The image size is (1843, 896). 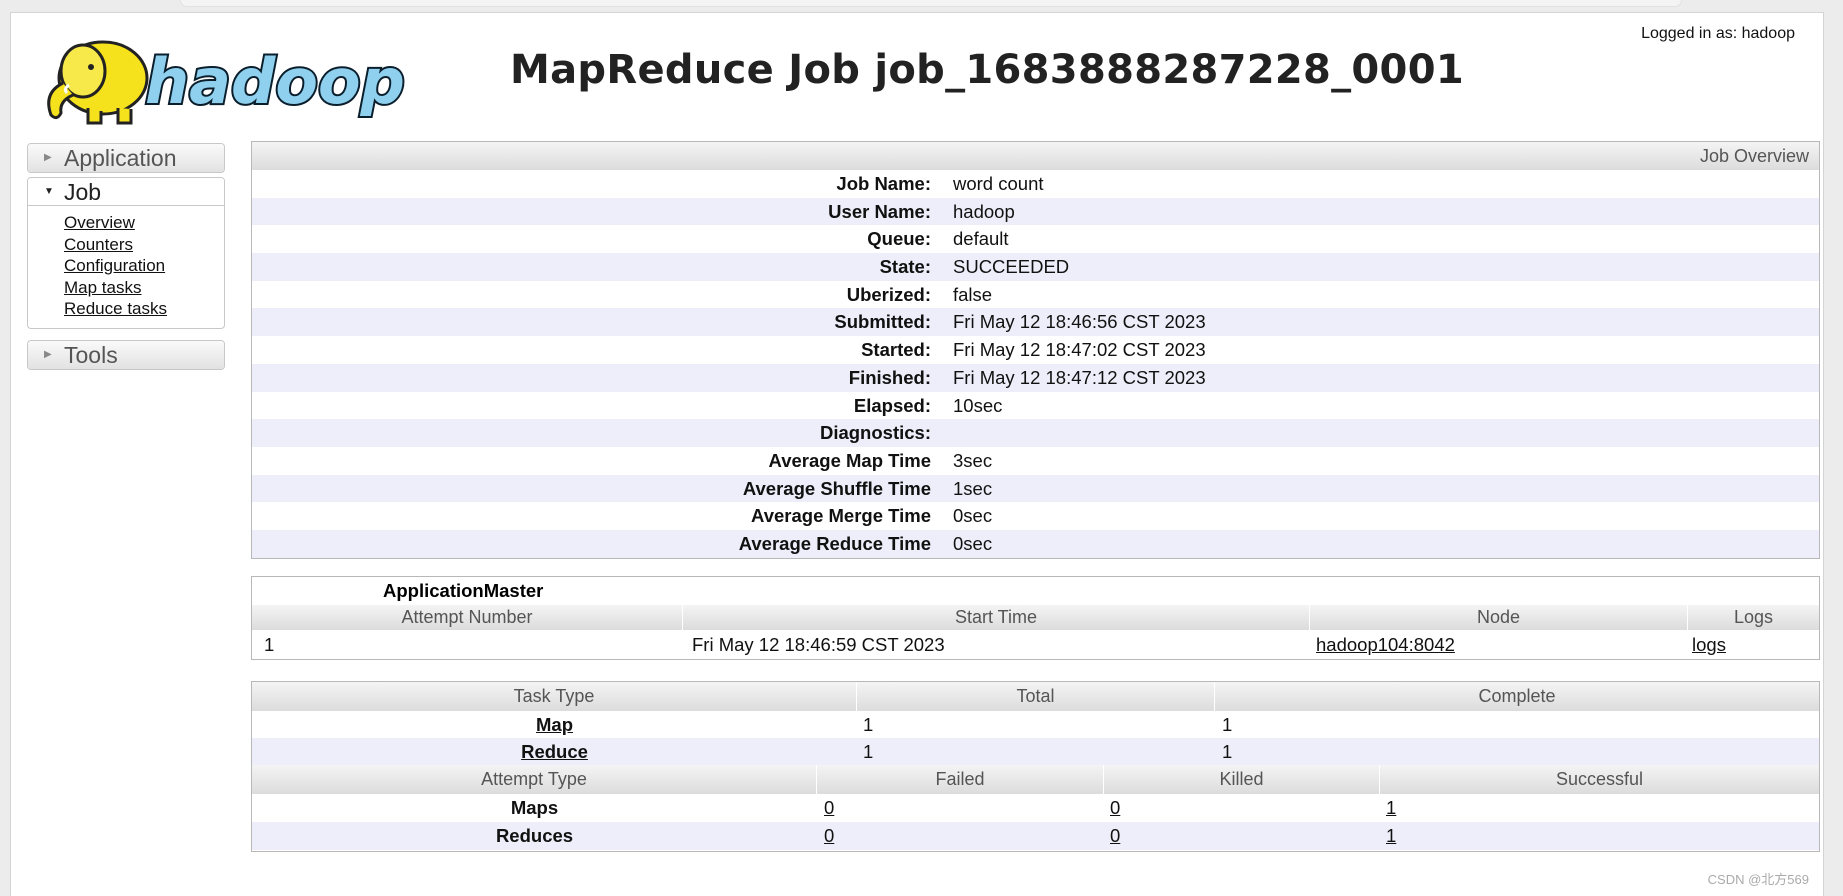 I want to click on table-row: Reduce 1 1, so click(x=1035, y=751).